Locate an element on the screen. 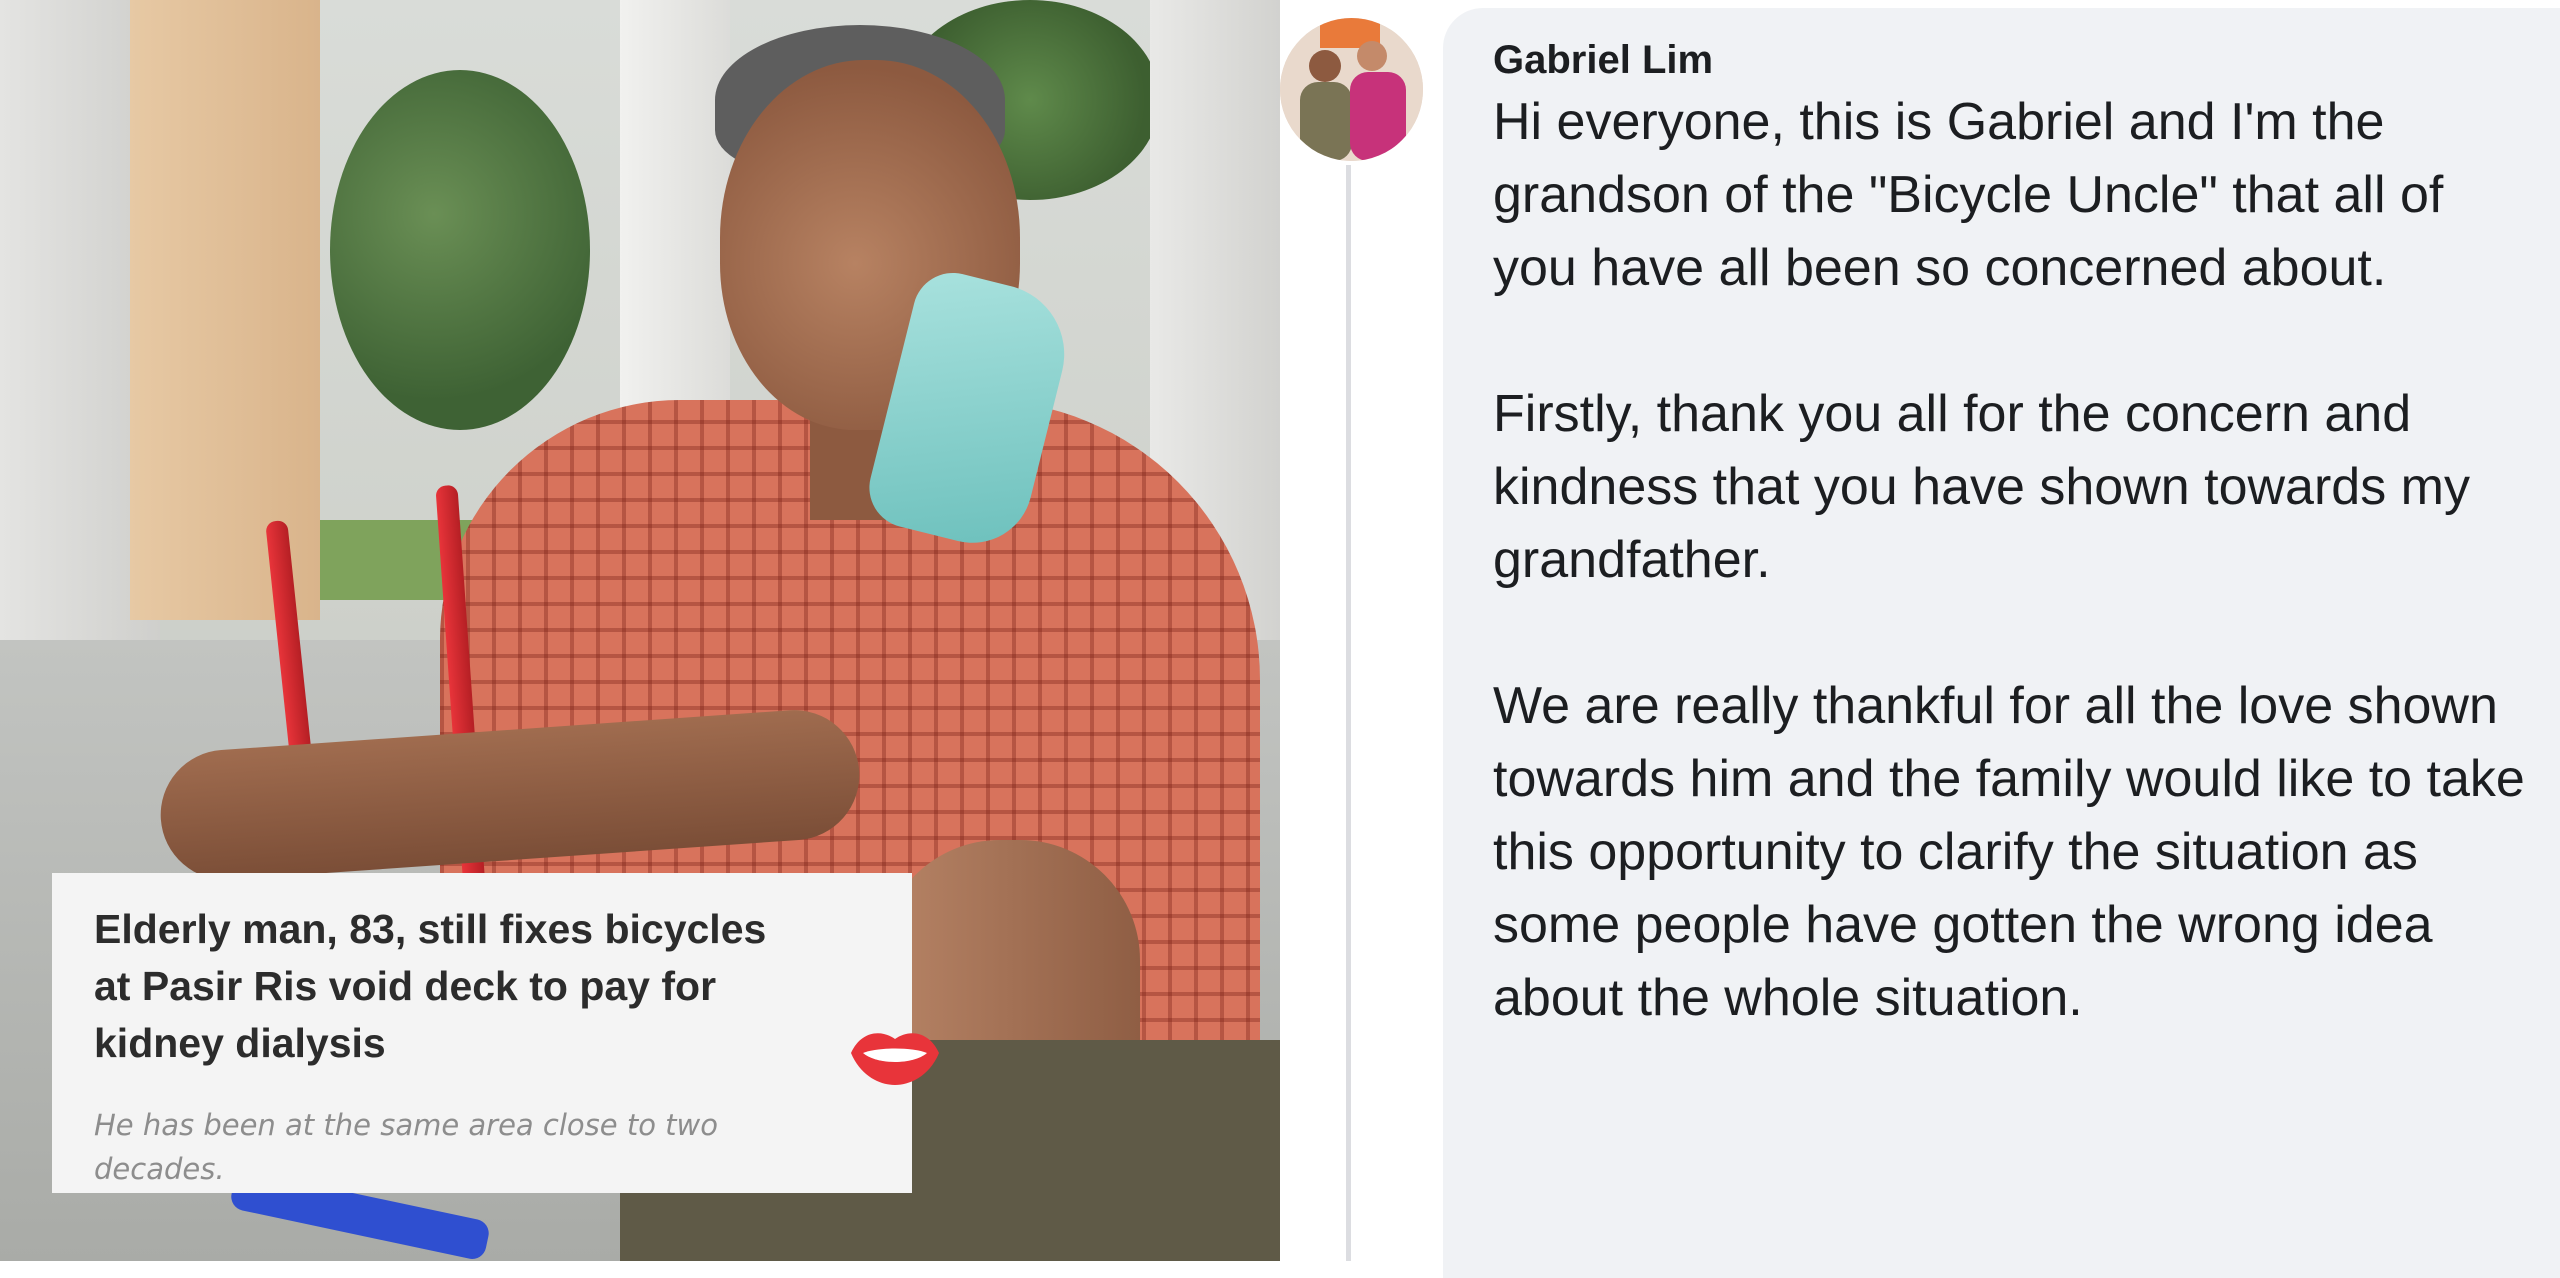  image-divider is located at coordinates (1285, 630).